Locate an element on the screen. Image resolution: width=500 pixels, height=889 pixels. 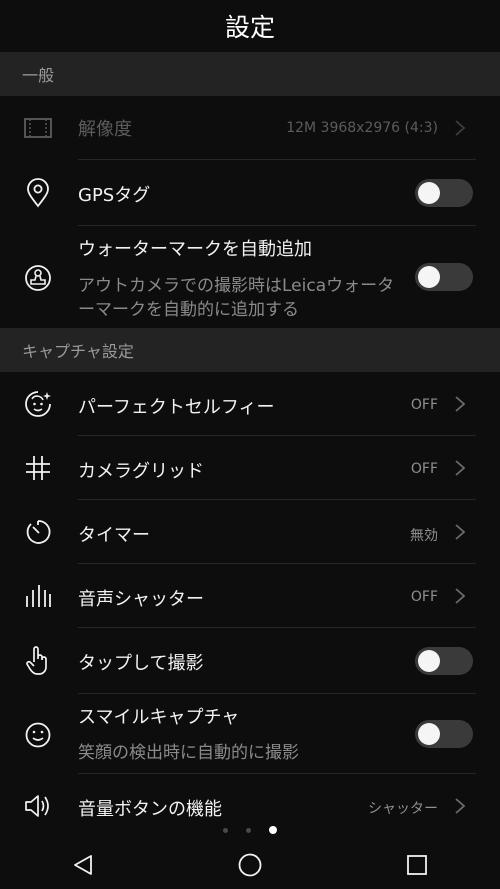
nav-home-button is located at coordinates (250, 865).